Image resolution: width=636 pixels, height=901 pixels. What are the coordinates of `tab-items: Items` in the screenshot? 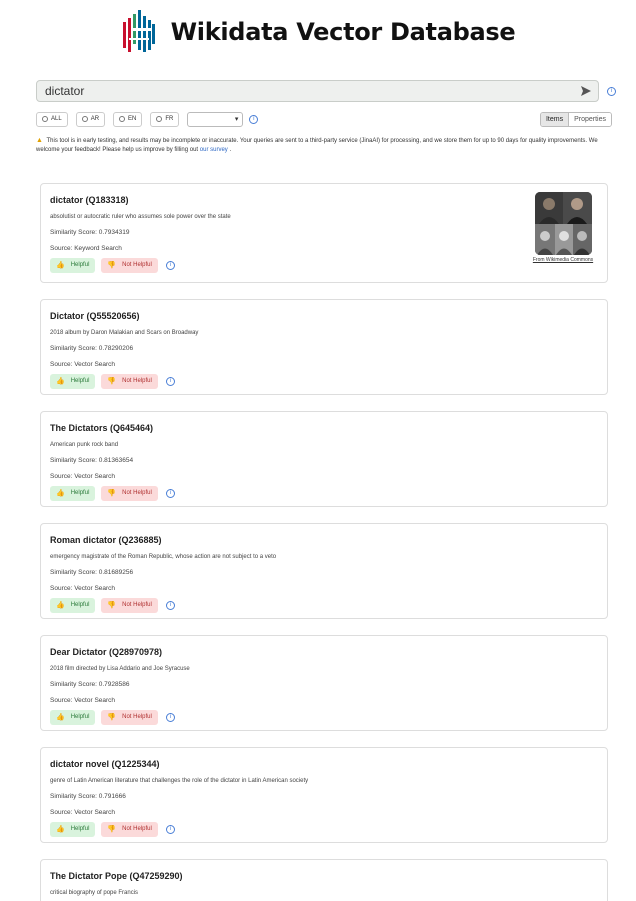 It's located at (555, 119).